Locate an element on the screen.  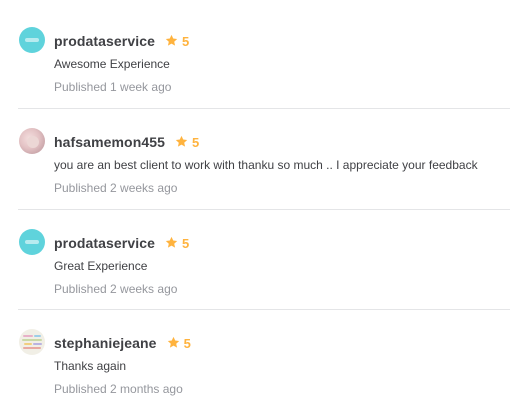
review-header: stephaniejeane 5 is located at coordinates (122, 343).